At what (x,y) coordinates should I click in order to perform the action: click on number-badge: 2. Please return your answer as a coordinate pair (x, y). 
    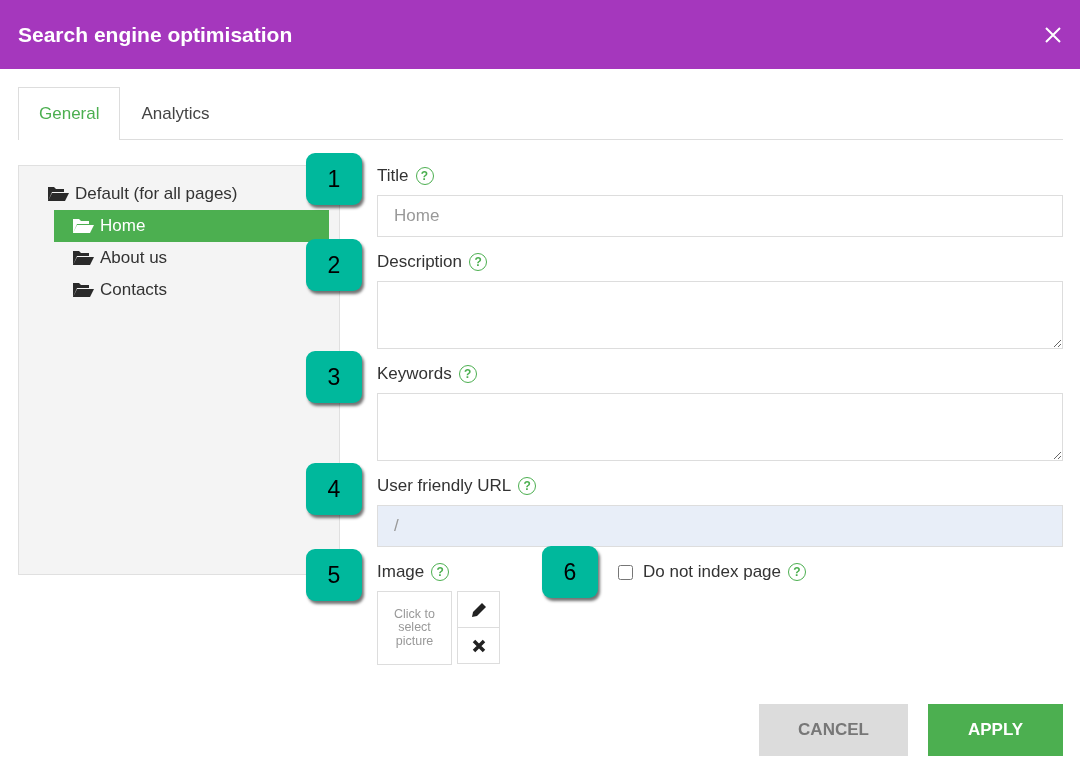
    Looking at the image, I should click on (334, 265).